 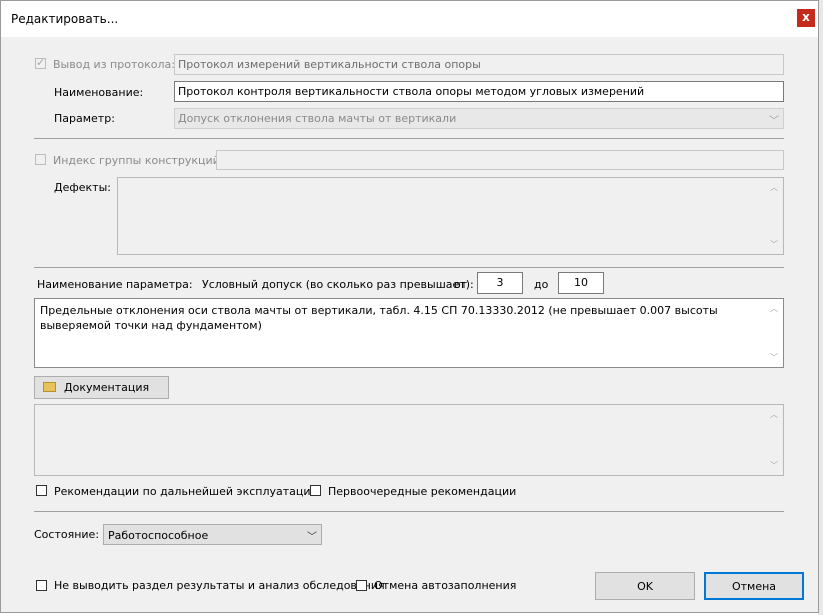 What do you see at coordinates (422, 491) in the screenshot?
I see `priority-recommendations-label: Первоочередные рекомендации` at bounding box center [422, 491].